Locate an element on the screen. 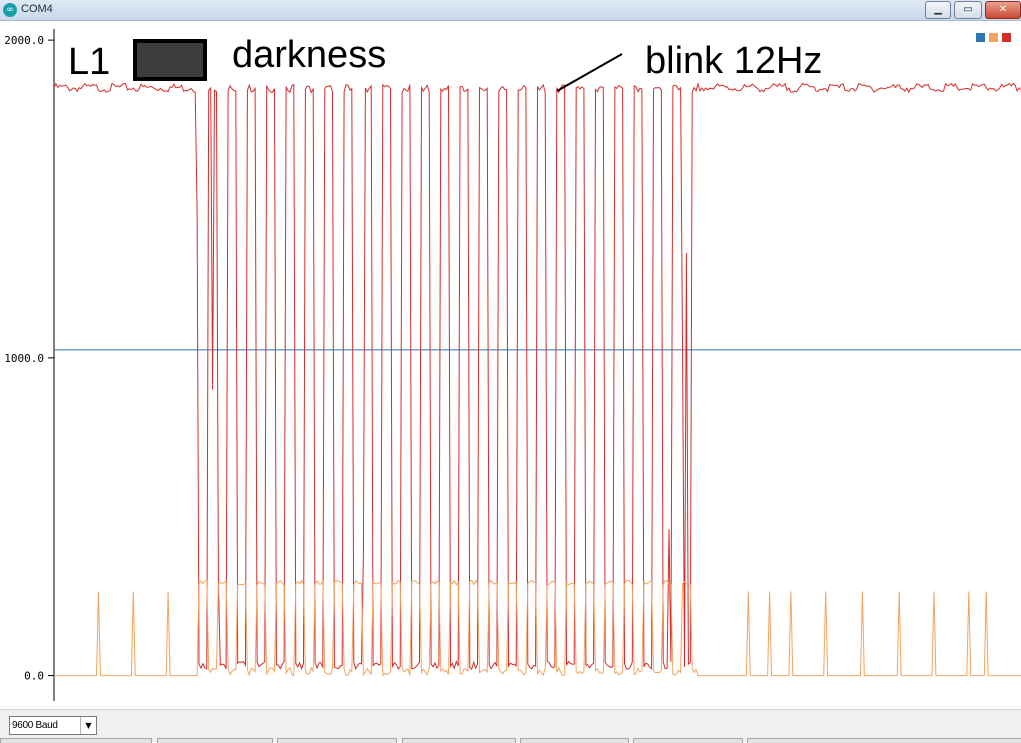 This screenshot has width=1021, height=743. annotation-l1: L1 is located at coordinates (89, 62).